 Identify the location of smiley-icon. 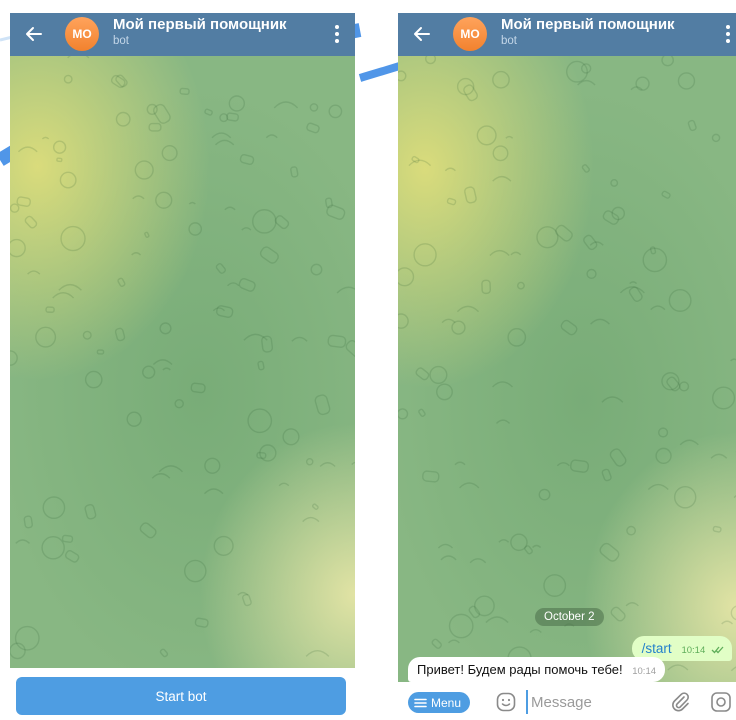
(506, 702).